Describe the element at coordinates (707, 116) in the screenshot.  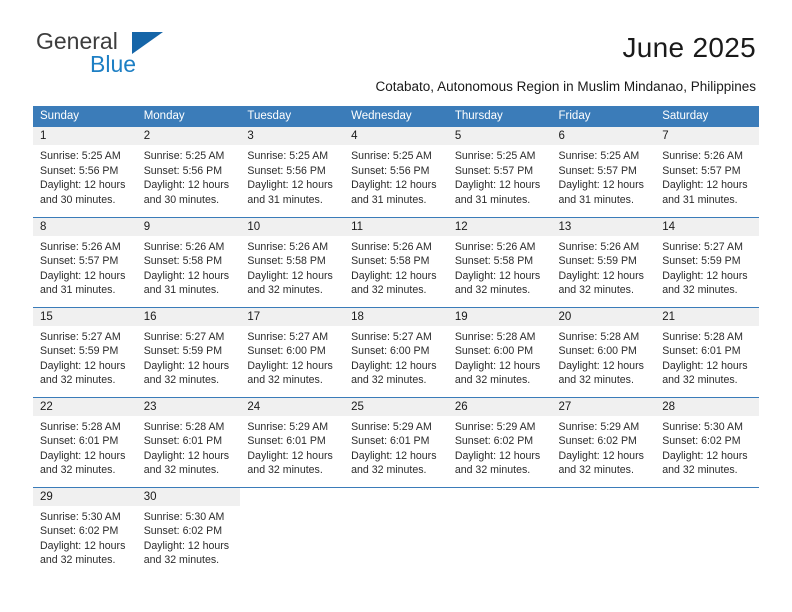
I see `weekday-header-saturday: Saturday` at that location.